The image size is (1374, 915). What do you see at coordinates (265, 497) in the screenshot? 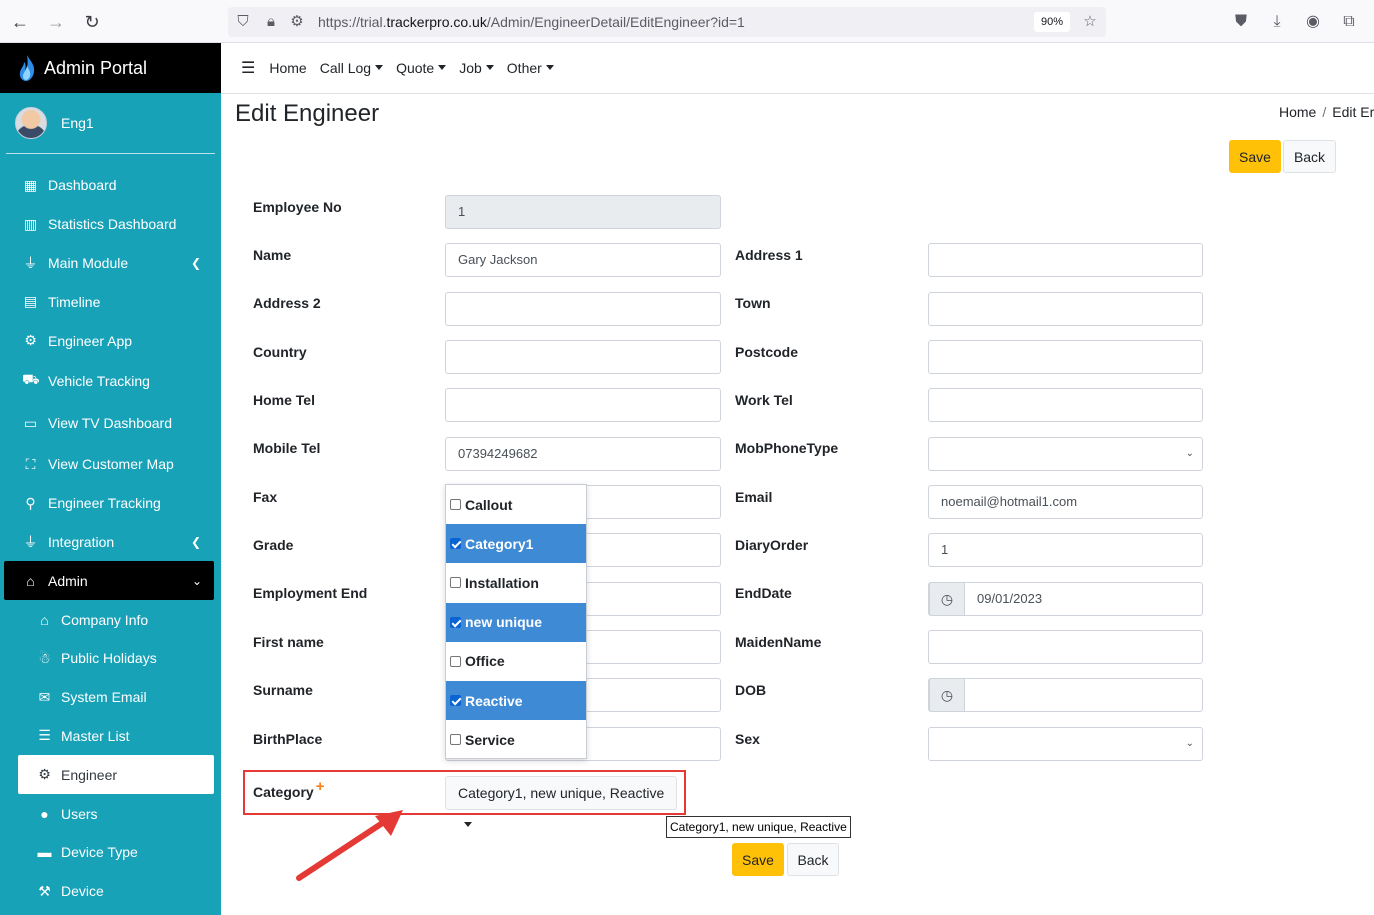
I see `fax-label: Fax` at bounding box center [265, 497].